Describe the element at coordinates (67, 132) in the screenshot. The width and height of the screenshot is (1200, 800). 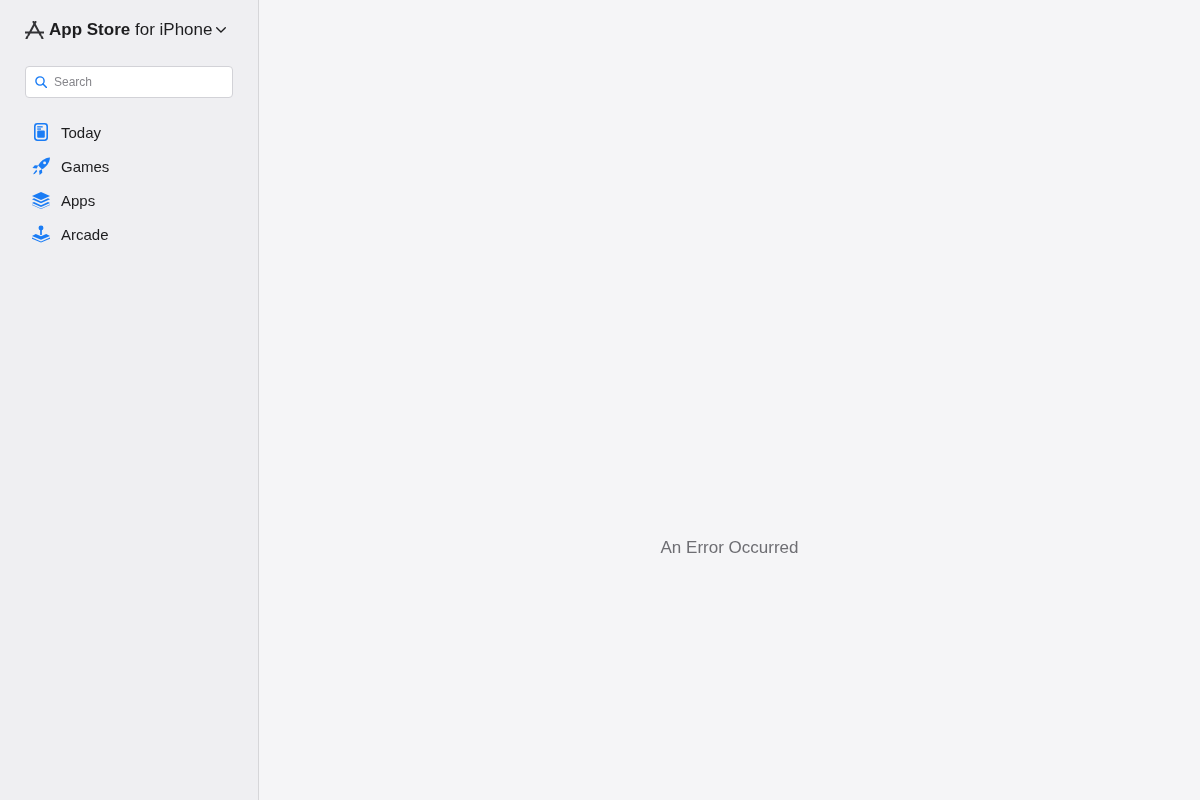
I see `sidebar-nav-link: Today` at that location.